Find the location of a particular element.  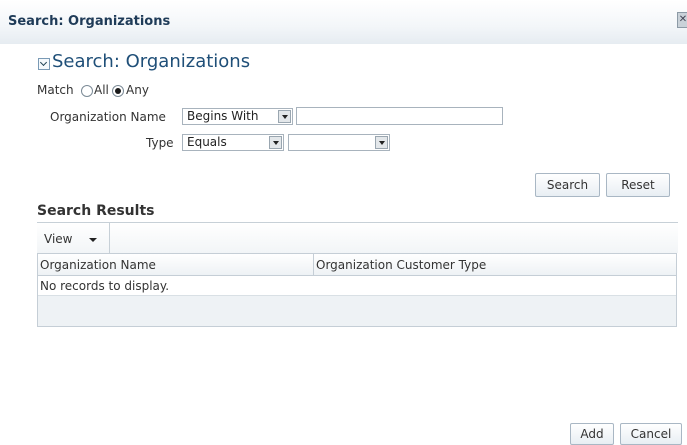

type-value-select is located at coordinates (339, 142).